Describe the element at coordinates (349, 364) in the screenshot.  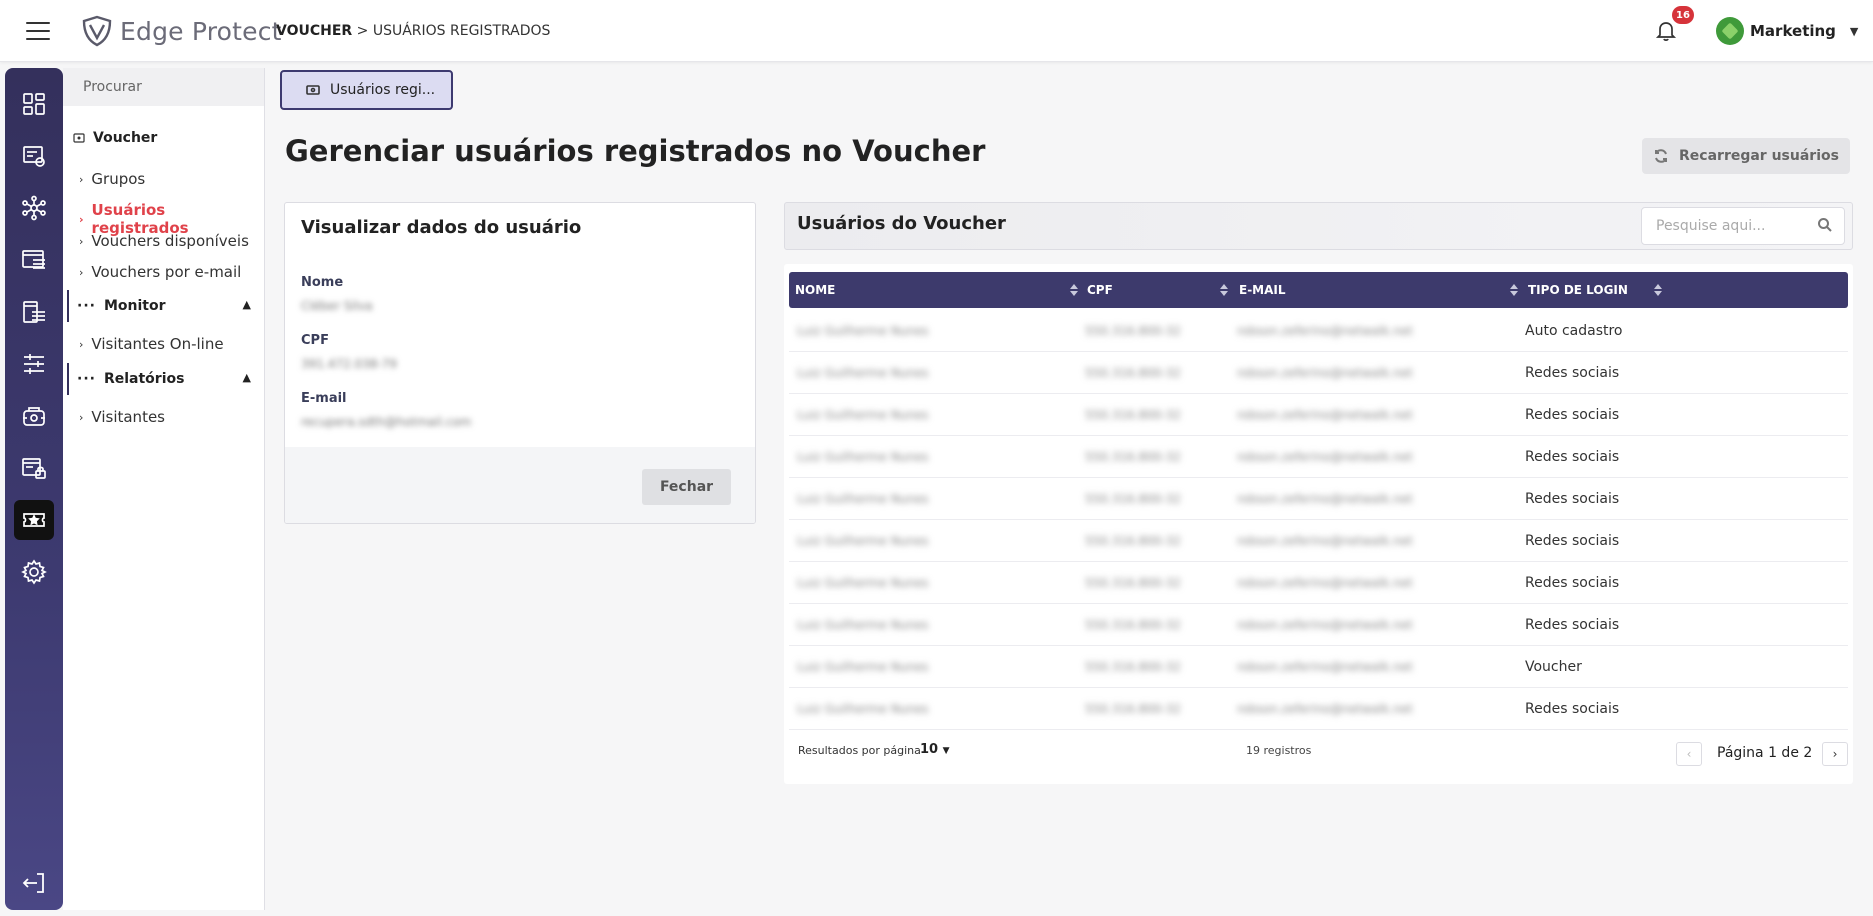
I see `cpf-value: 391.472.038-79` at that location.